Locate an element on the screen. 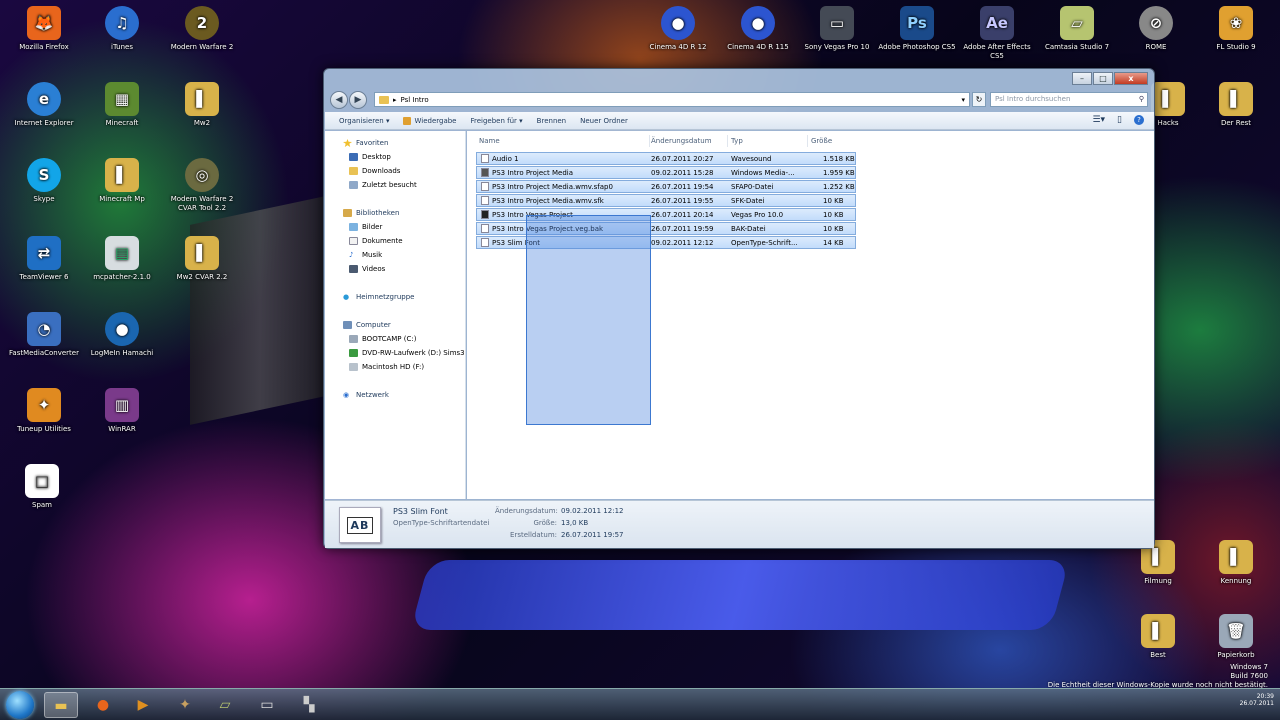  desktop-icon-mw2-cvar-tool: ◎ Modern Warfare 2 CVAR Tool 2.2 is located at coordinates (202, 185).